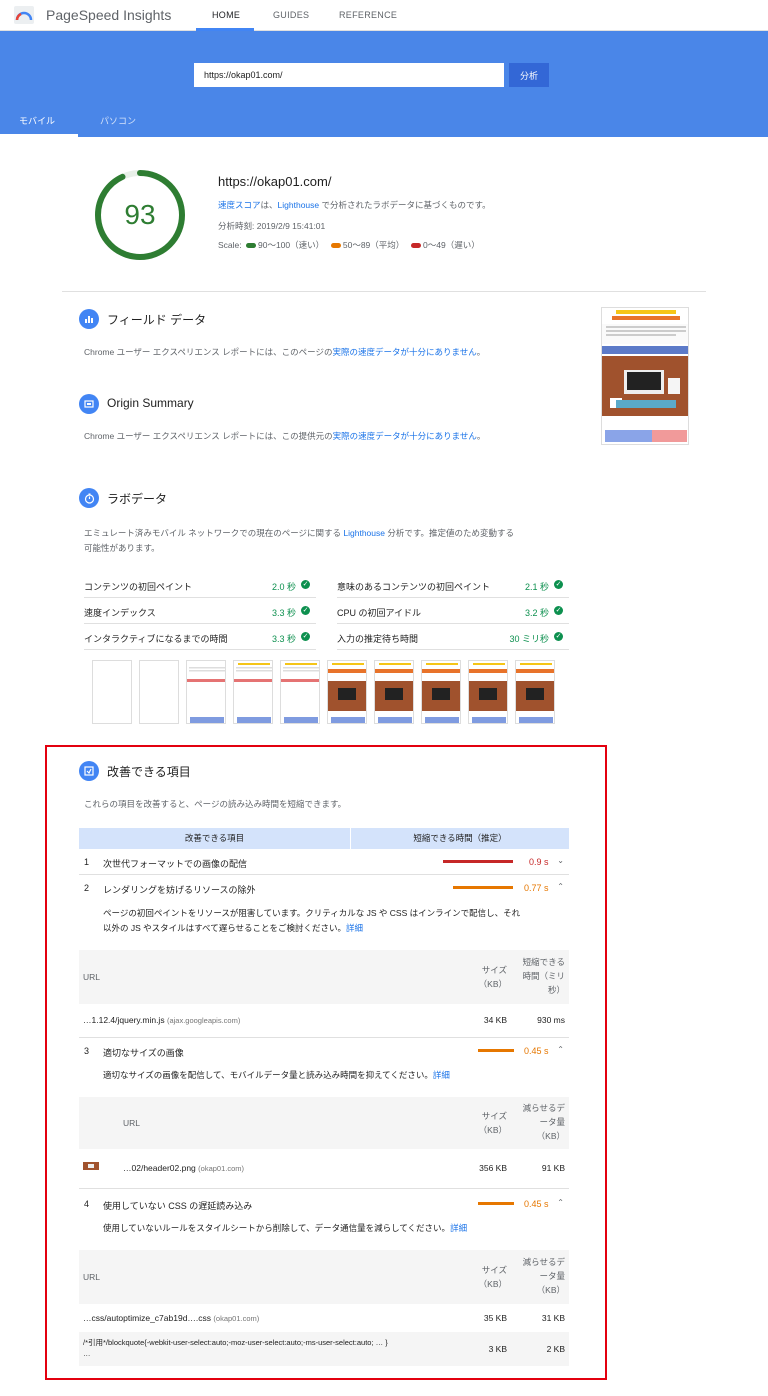 Image resolution: width=768 pixels, height=1396 pixels. I want to click on lab-desc-1: エミュレート済みモバイル ネットワークでの現在のページに関する, so click(214, 533).